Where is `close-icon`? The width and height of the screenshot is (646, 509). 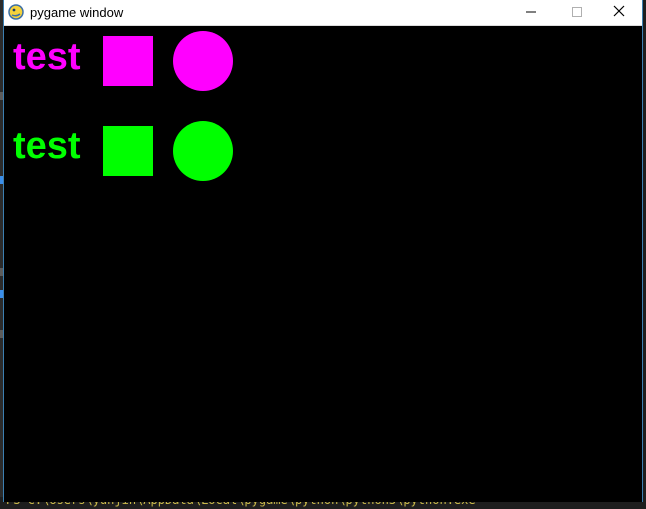 close-icon is located at coordinates (619, 13).